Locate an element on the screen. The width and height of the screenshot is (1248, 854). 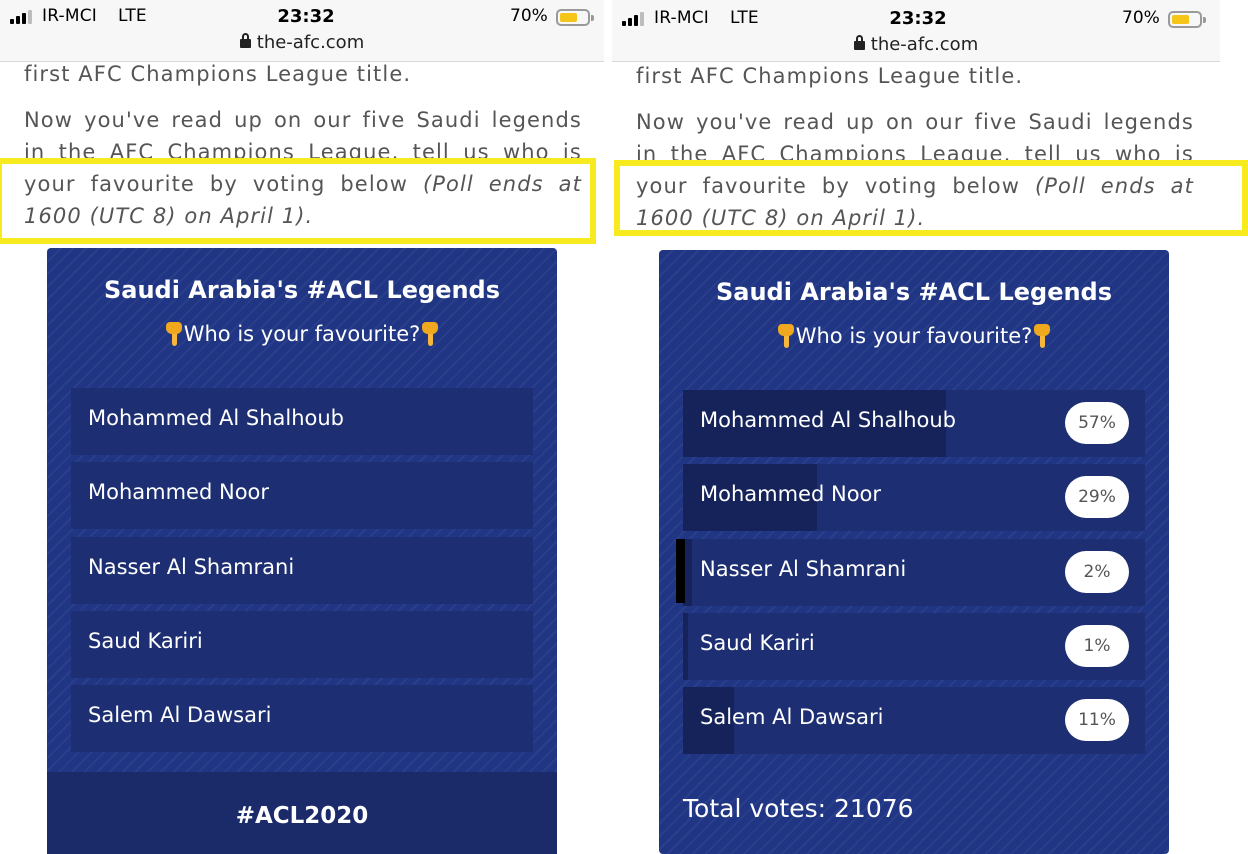
result-tick-marker is located at coordinates (680, 571).